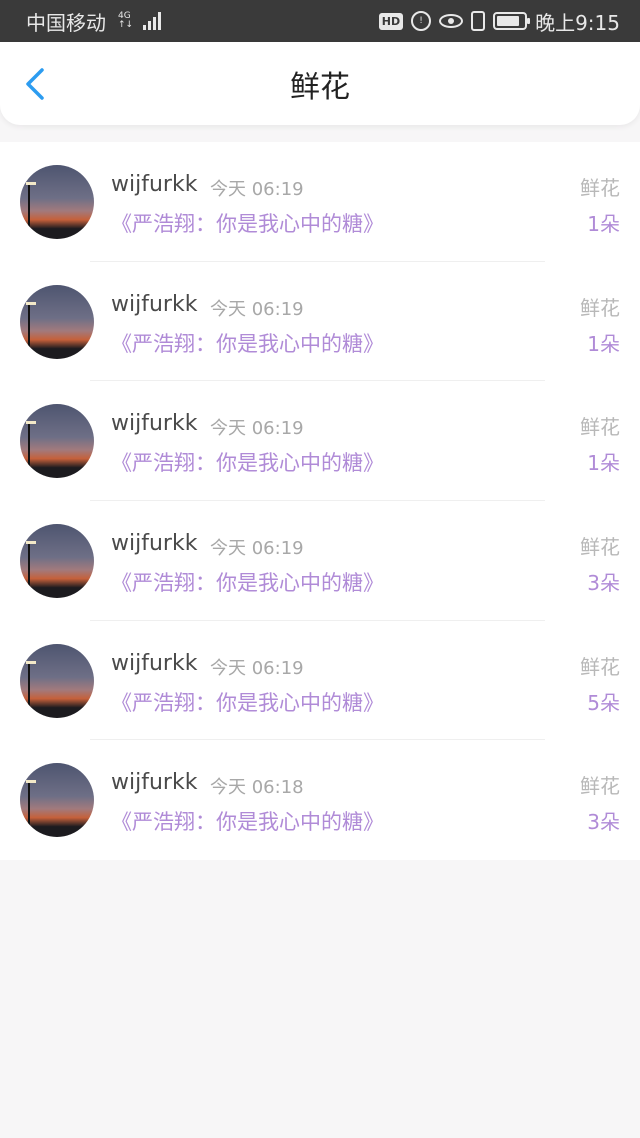 The width and height of the screenshot is (640, 1138). What do you see at coordinates (391, 21) in the screenshot?
I see `hd-icon: HD` at bounding box center [391, 21].